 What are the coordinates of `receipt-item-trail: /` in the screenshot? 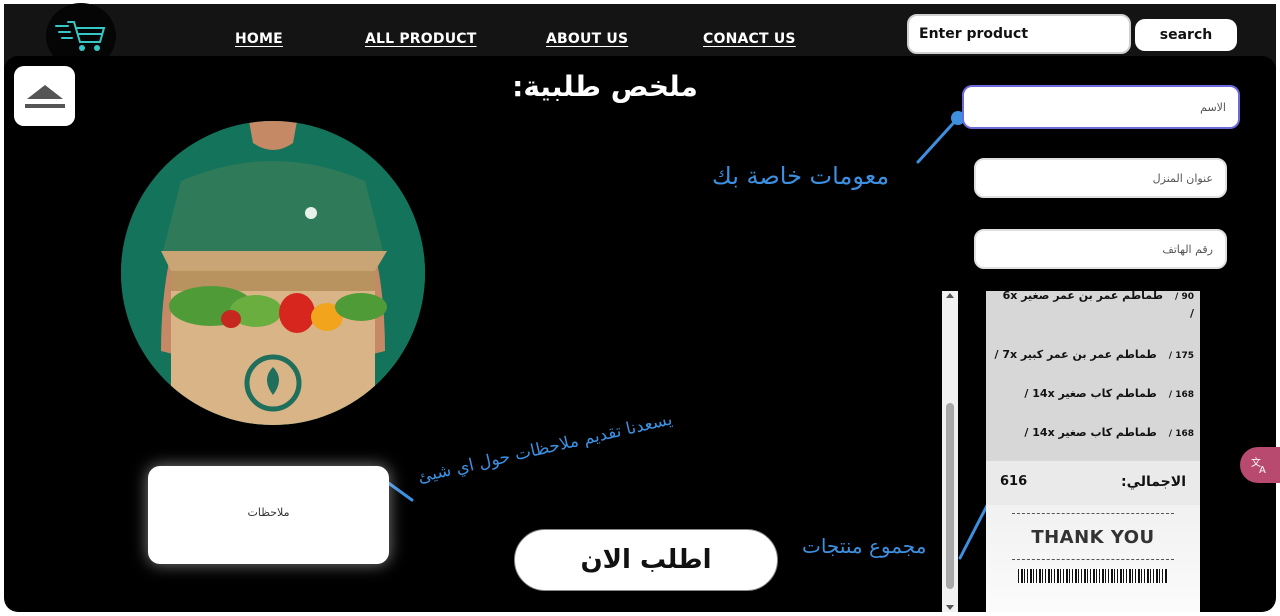 It's located at (1191, 313).